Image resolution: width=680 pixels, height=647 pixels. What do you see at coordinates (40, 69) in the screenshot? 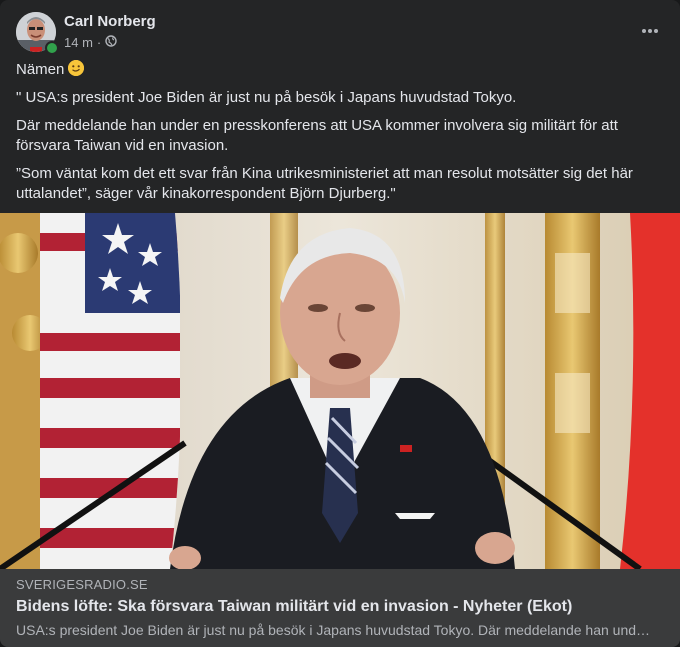
I see `post-text-intro: Nämen` at bounding box center [40, 69].